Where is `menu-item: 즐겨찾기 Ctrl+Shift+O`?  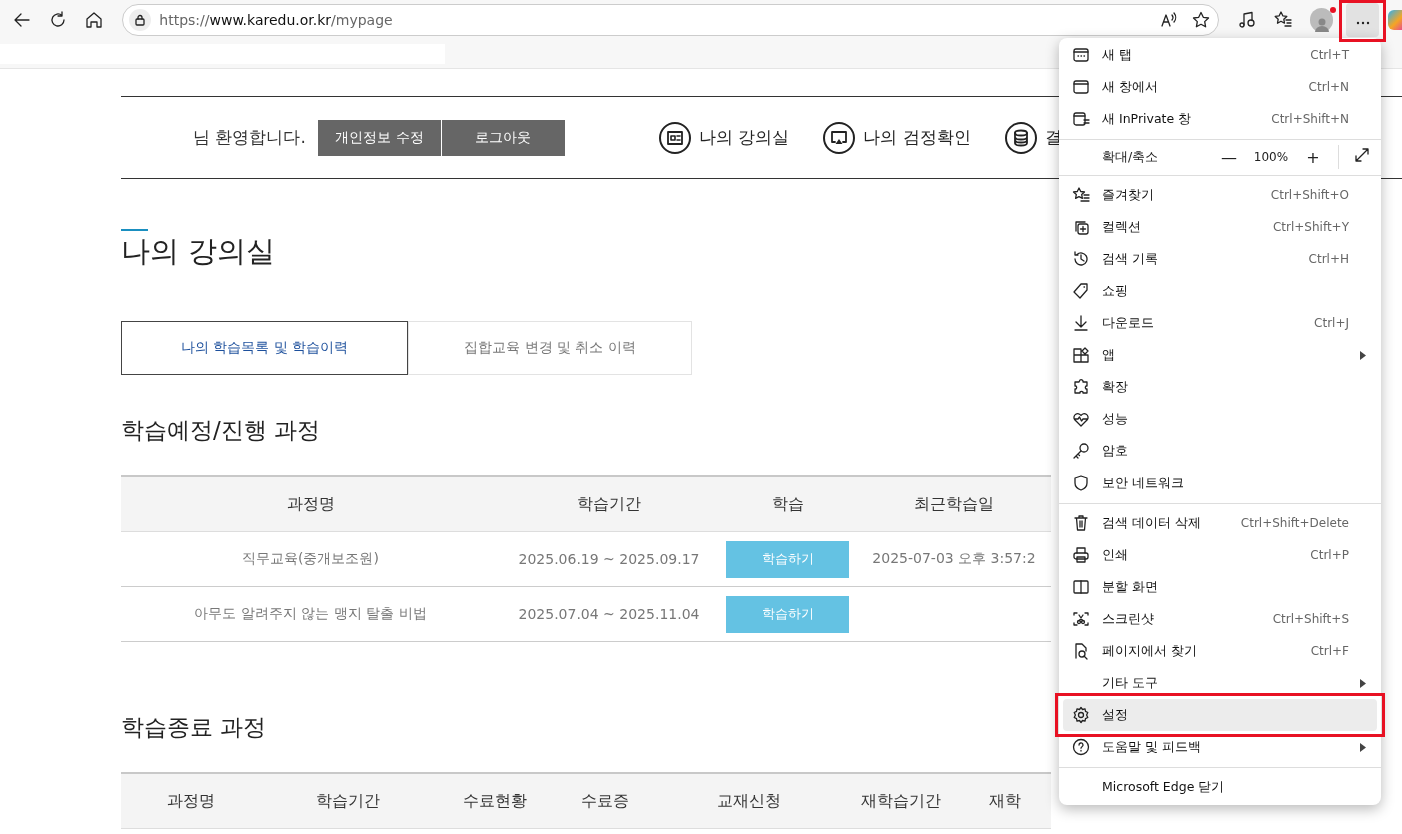
menu-item: 즐겨찾기 Ctrl+Shift+O is located at coordinates (1220, 195).